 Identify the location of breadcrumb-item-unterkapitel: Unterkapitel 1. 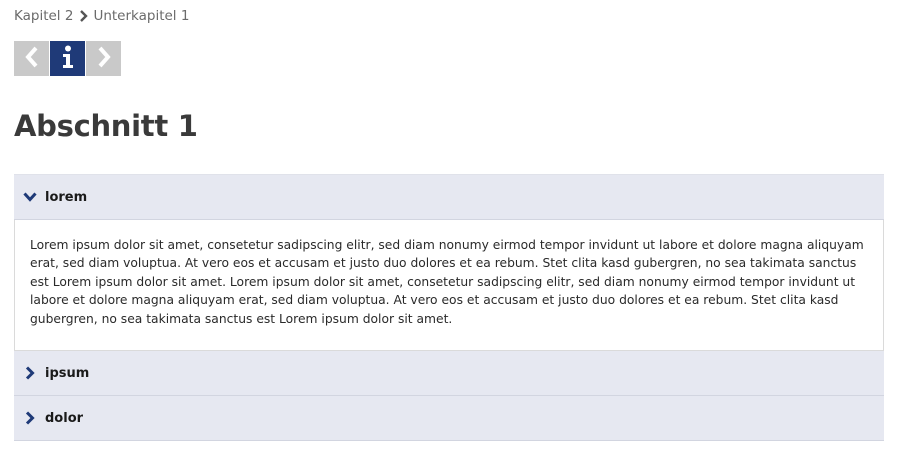
(141, 16).